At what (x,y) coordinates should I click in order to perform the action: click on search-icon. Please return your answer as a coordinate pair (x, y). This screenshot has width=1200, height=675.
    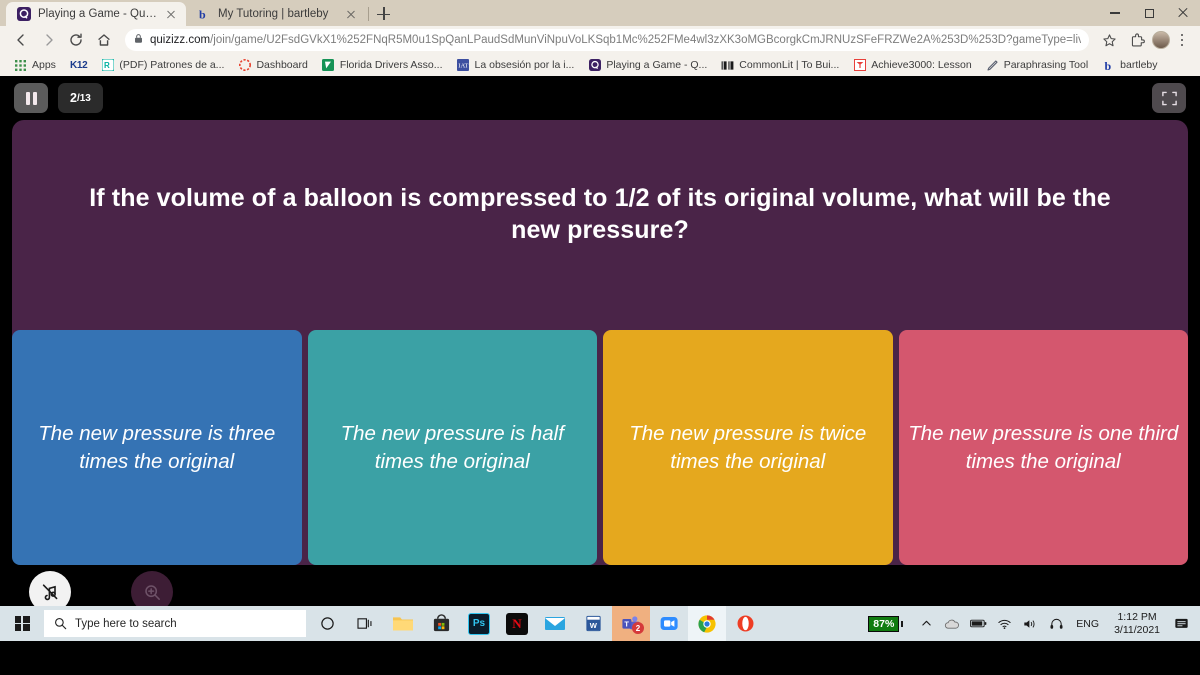
    Looking at the image, I should click on (60, 623).